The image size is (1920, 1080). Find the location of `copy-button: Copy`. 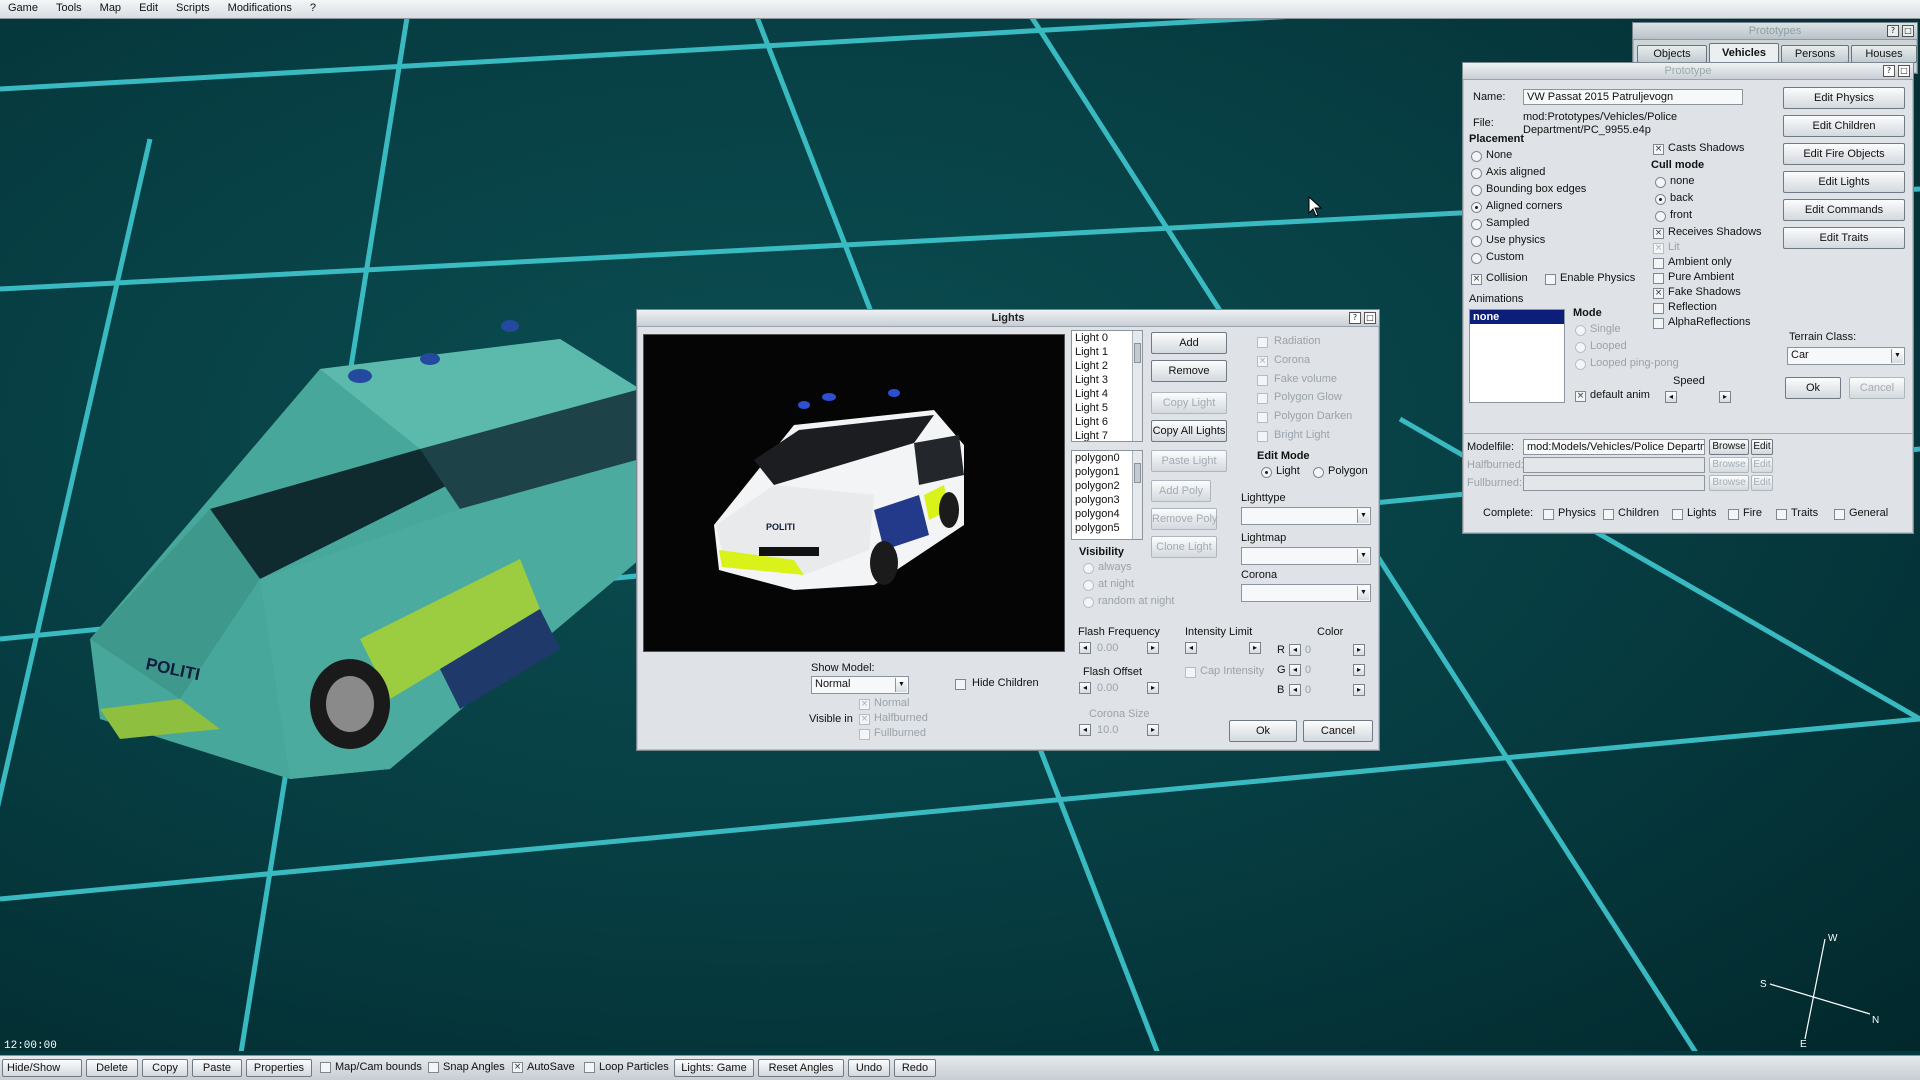

copy-button: Copy is located at coordinates (165, 1068).